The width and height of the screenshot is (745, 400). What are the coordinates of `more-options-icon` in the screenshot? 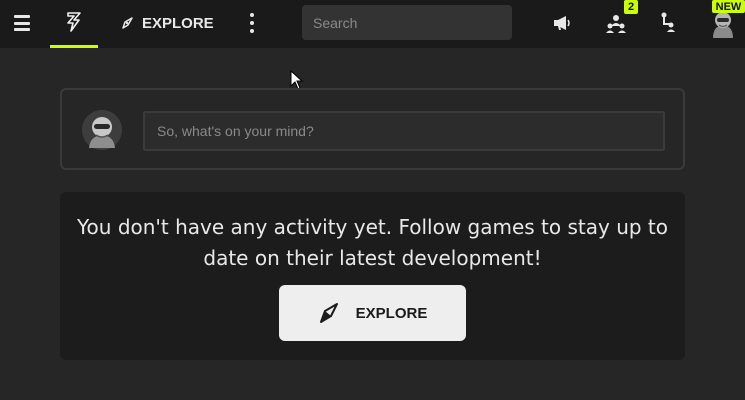 It's located at (252, 23).